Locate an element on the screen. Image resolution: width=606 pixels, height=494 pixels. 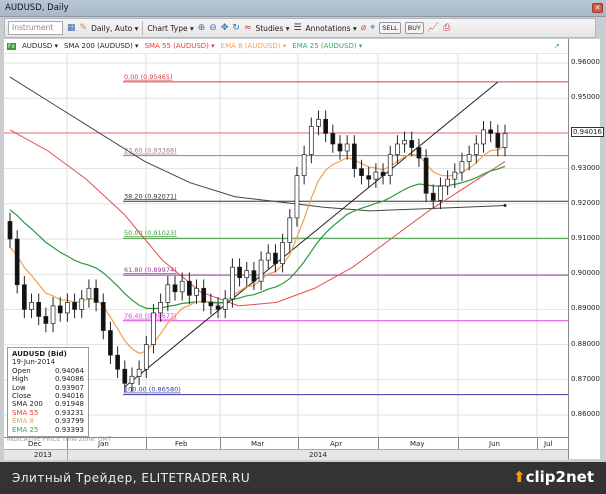
legend-sma200: SMA 200 (AUDUSD) ▾ is located at coordinates (101, 46).